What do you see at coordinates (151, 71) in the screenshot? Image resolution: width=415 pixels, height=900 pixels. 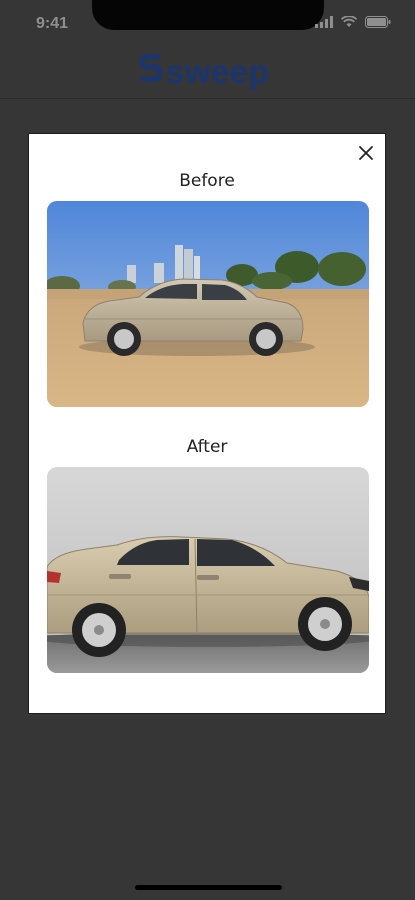 I see `sweep-logo-icon` at bounding box center [151, 71].